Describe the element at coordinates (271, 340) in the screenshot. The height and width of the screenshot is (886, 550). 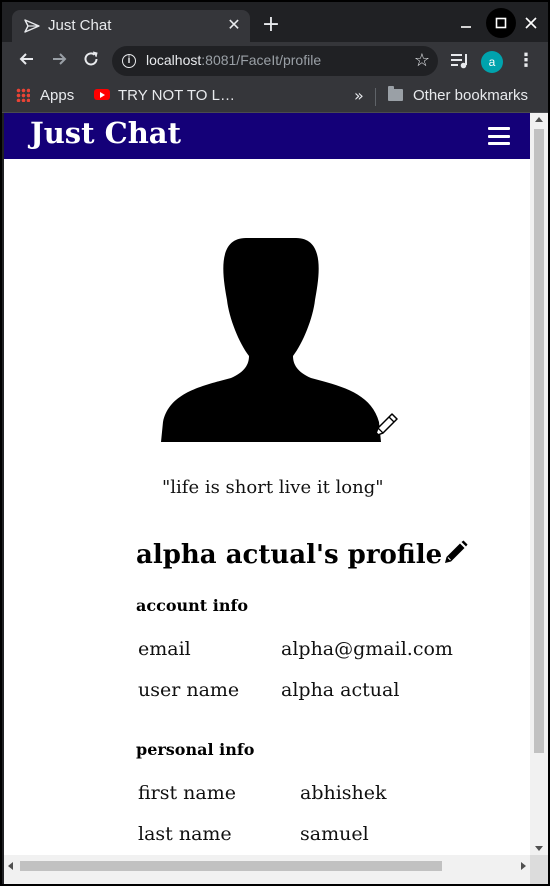
I see `profile-photo` at that location.